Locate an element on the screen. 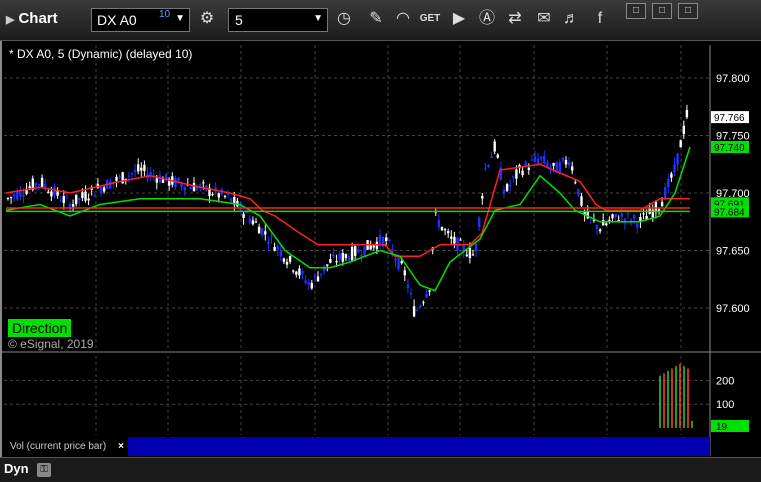 This screenshot has width=761, height=482. direction-label: Direction is located at coordinates (40, 328).